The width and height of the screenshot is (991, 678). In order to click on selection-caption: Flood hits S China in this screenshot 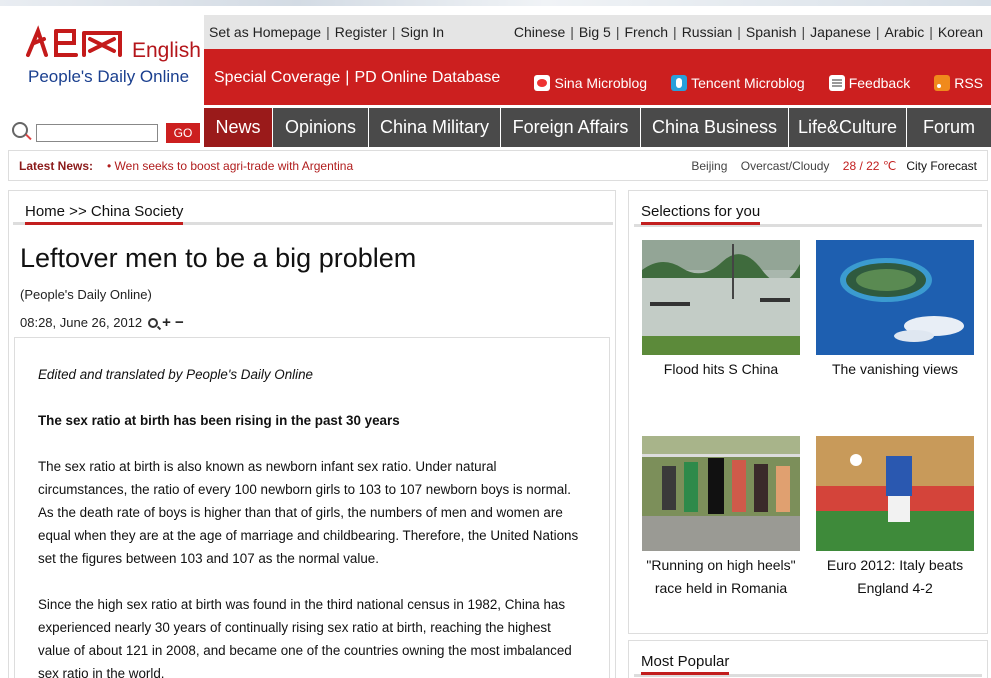, I will do `click(721, 369)`.